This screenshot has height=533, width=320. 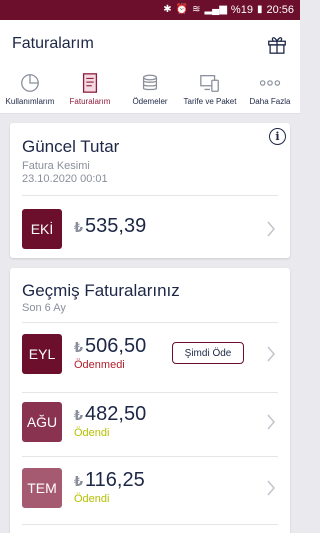 I want to click on amount-value: 506,50, so click(x=116, y=346).